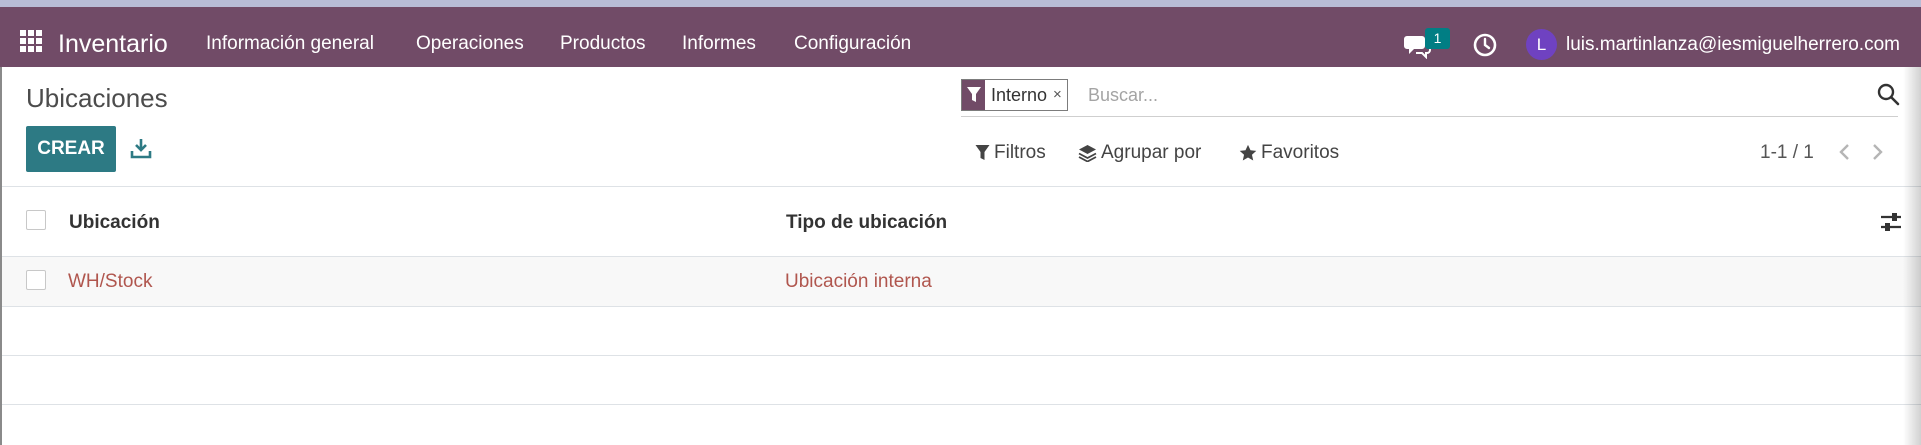 The width and height of the screenshot is (1921, 445). I want to click on search-bar: Interno ×, so click(1430, 98).